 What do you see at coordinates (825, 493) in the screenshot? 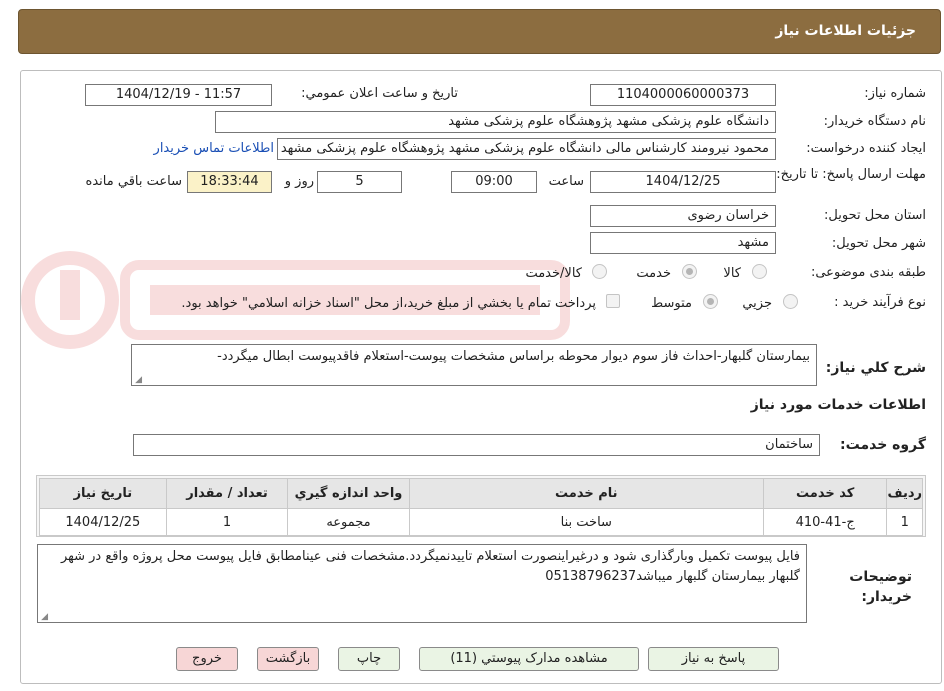
I see `col-service-code-header: کد خدمت` at bounding box center [825, 493].